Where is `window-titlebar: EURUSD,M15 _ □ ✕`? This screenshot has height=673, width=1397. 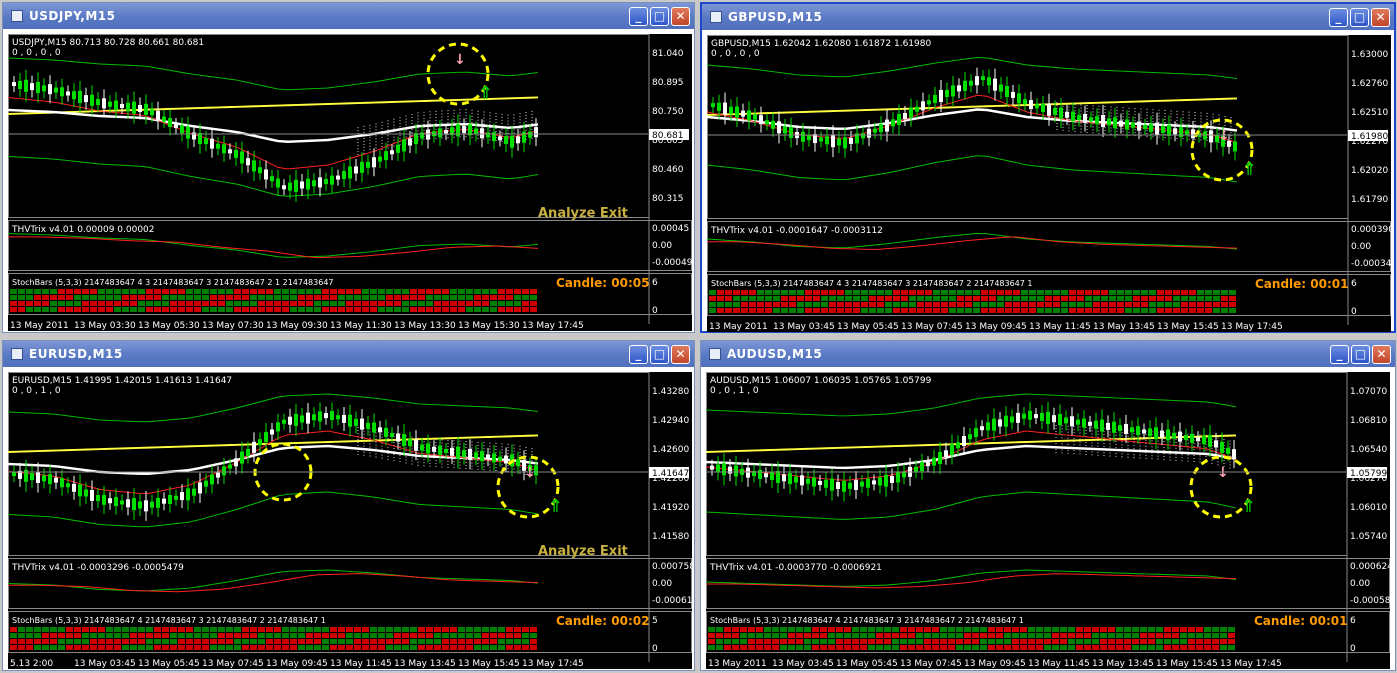
window-titlebar: EURUSD,M15 _ □ ✕ is located at coordinates (348, 354).